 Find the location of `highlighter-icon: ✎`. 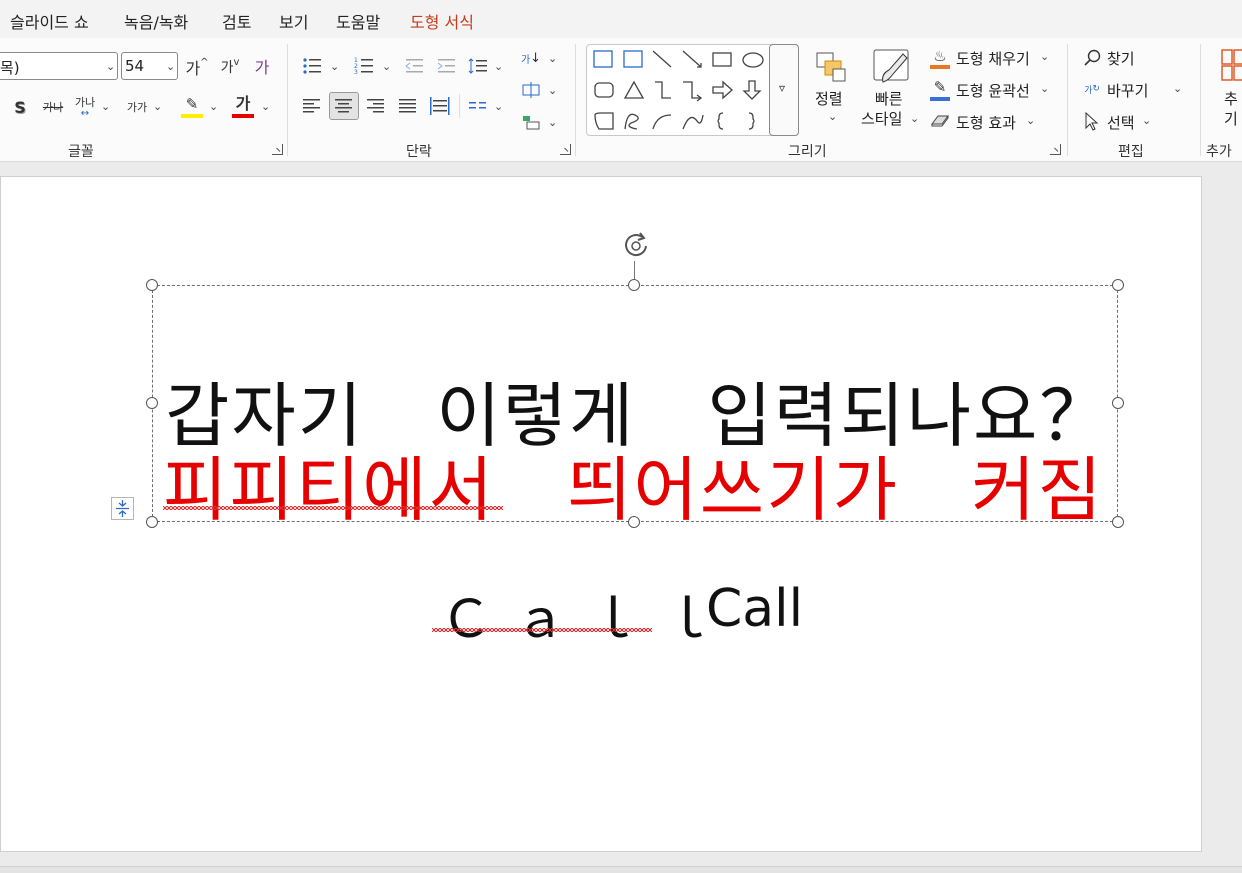

highlighter-icon: ✎ is located at coordinates (192, 104).